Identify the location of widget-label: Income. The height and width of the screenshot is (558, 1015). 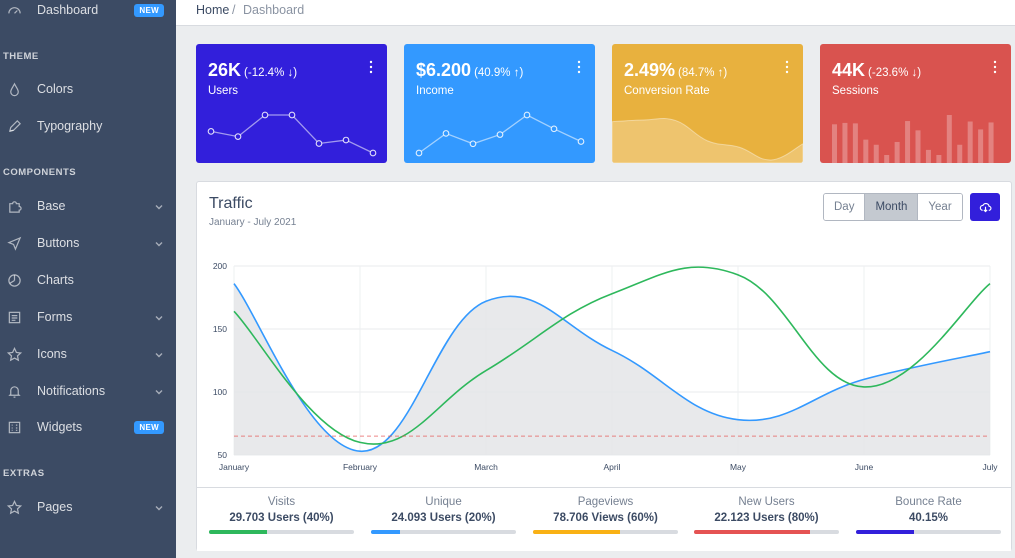
(435, 91).